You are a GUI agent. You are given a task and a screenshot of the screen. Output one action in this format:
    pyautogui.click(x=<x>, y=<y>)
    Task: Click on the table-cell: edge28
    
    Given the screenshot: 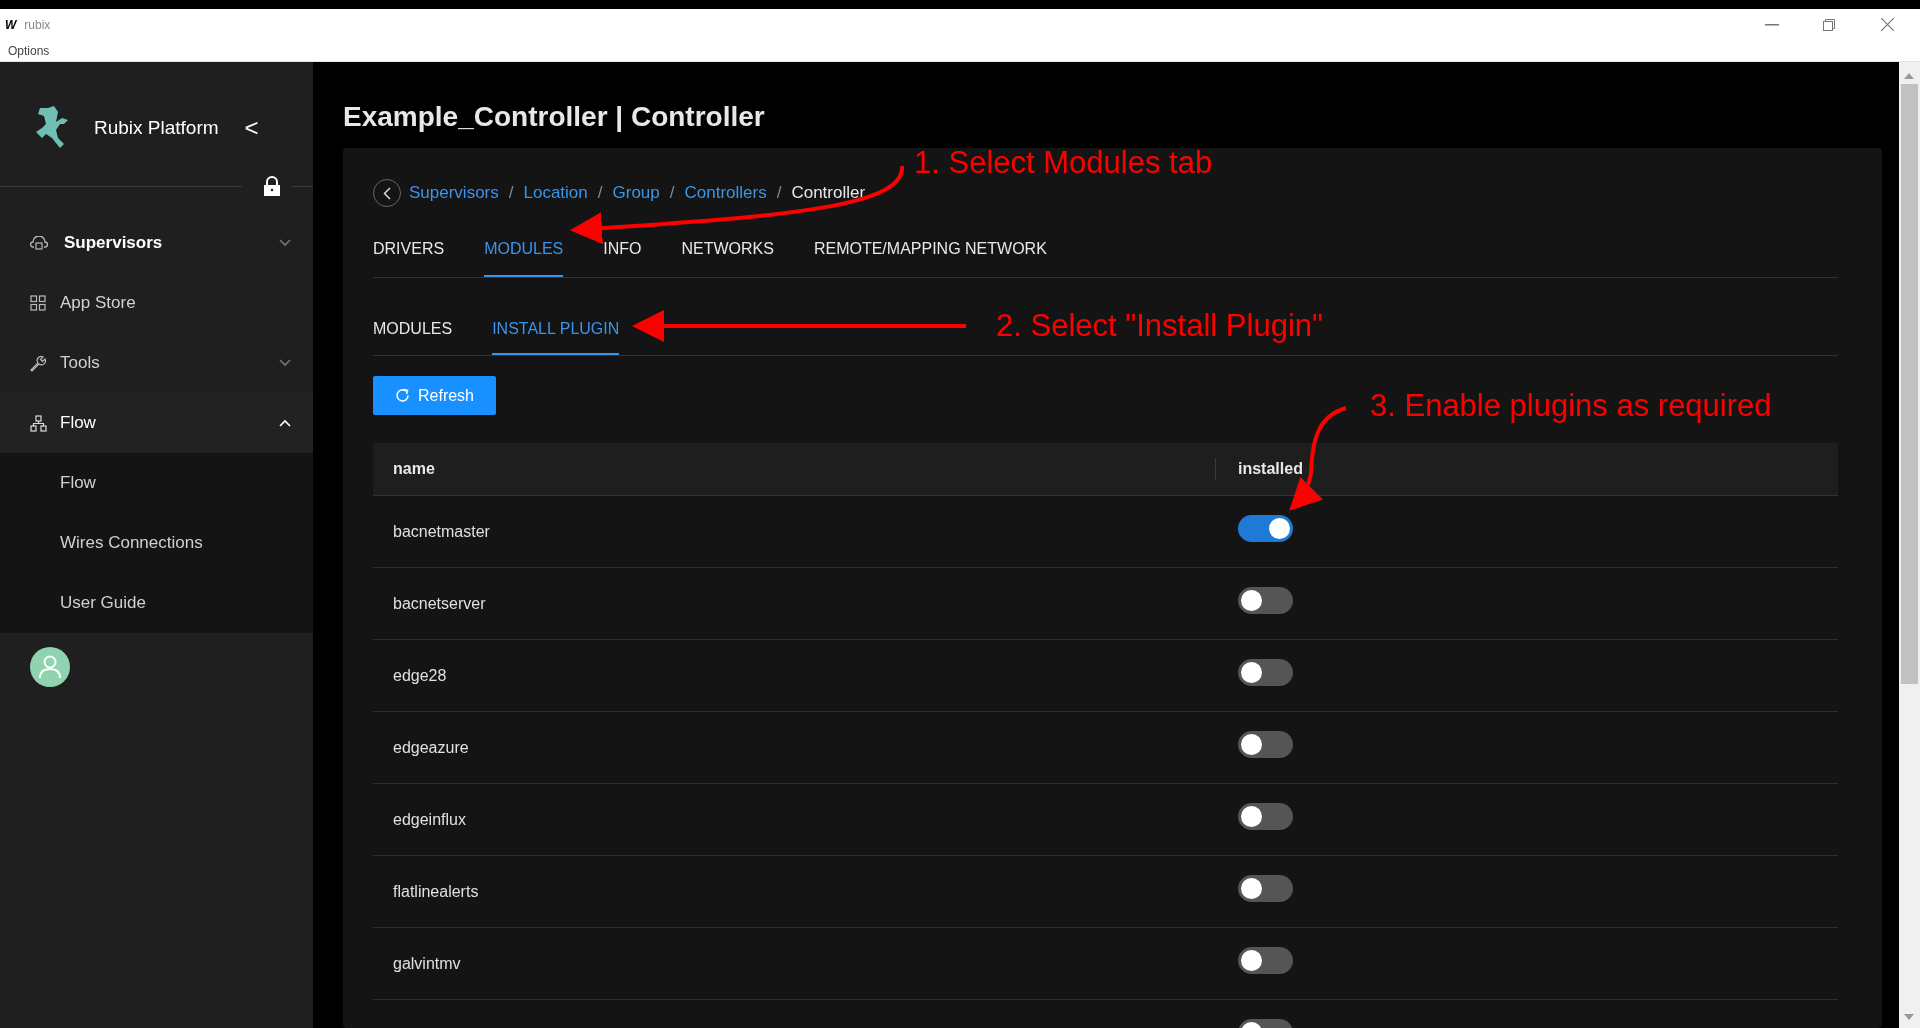 What is the action you would take?
    pyautogui.click(x=420, y=675)
    